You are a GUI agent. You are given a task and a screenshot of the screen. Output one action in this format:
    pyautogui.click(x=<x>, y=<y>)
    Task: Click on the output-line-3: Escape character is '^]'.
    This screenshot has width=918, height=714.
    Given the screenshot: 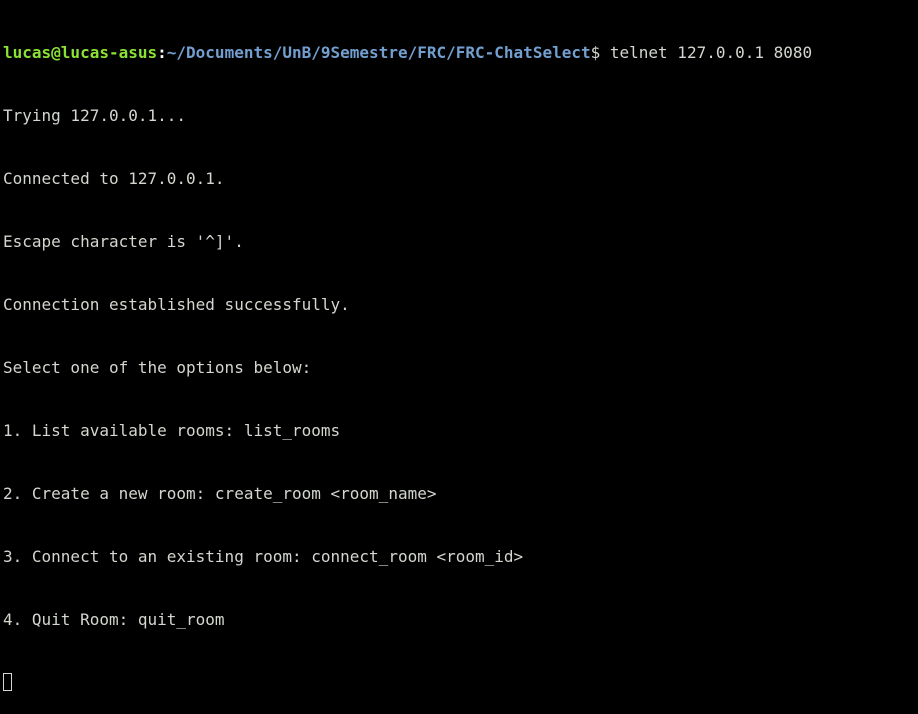 What is the action you would take?
    pyautogui.click(x=123, y=241)
    